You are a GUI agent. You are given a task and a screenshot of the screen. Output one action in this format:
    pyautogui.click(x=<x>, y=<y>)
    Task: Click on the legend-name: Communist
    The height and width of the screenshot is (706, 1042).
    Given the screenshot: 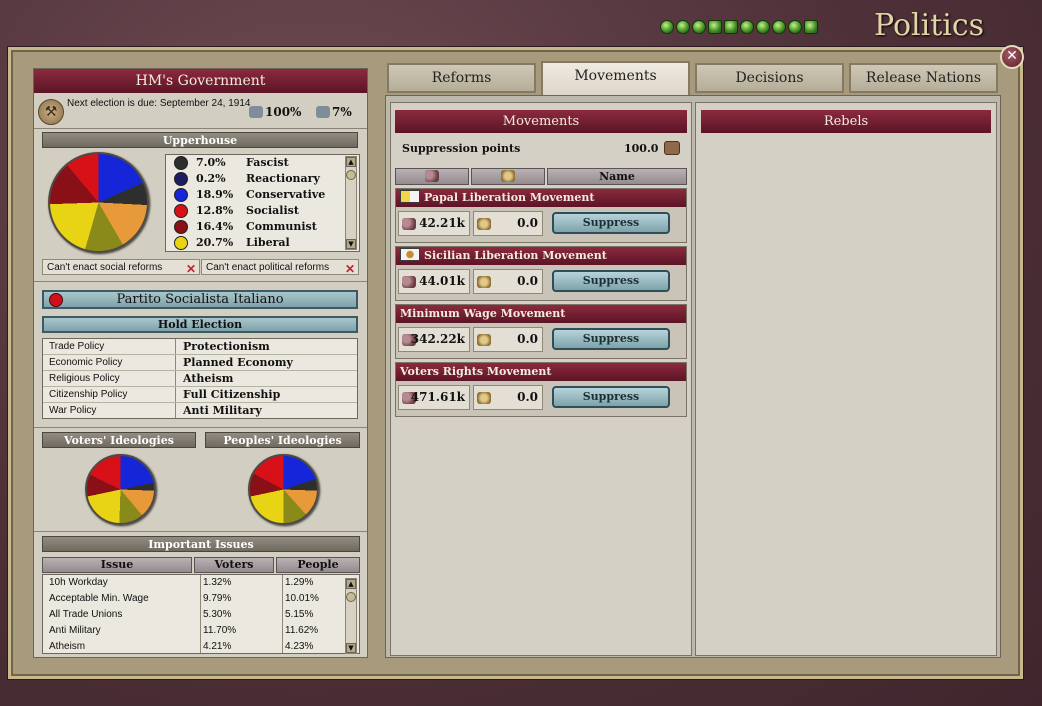 What is the action you would take?
    pyautogui.click(x=281, y=226)
    